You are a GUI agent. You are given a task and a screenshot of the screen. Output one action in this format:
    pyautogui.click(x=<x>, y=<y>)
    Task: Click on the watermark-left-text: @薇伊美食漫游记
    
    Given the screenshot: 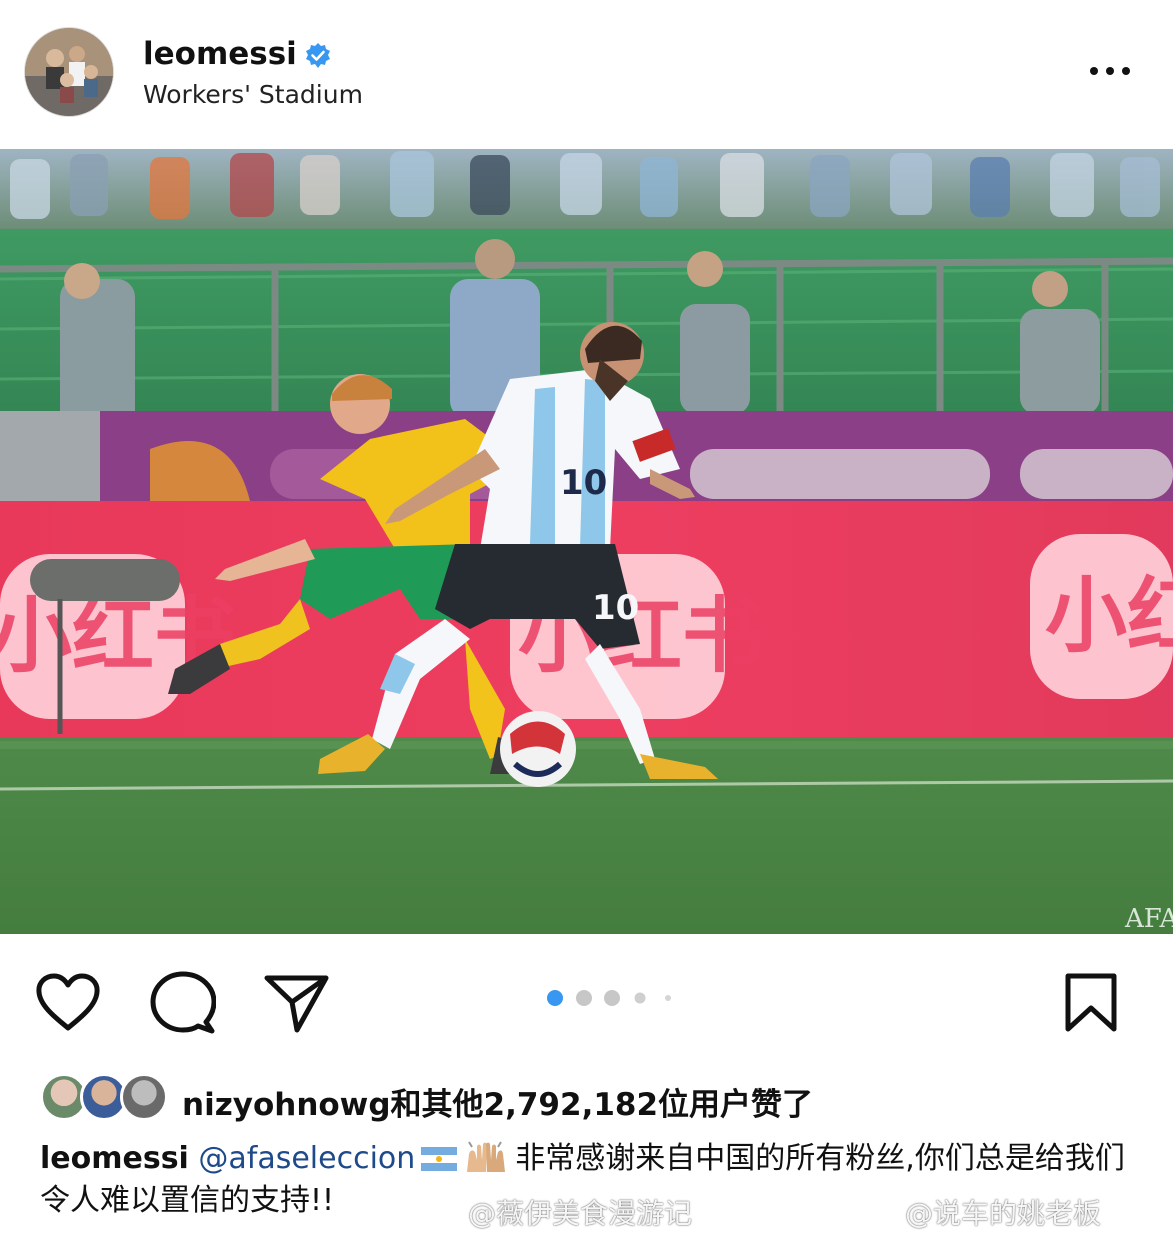 What is the action you would take?
    pyautogui.click(x=580, y=1213)
    